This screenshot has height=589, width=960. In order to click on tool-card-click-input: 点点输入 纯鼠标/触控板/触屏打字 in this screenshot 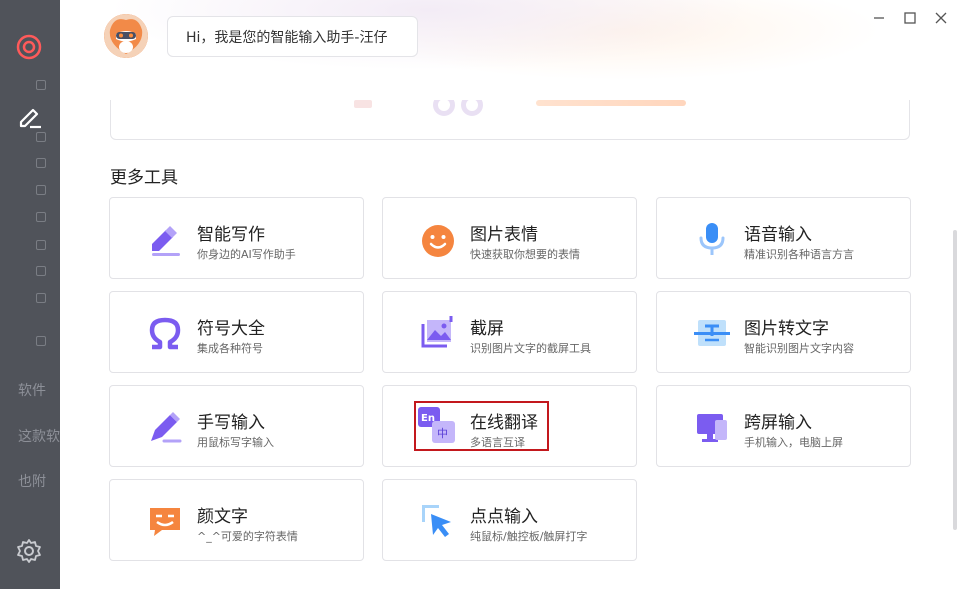, I will do `click(509, 520)`.